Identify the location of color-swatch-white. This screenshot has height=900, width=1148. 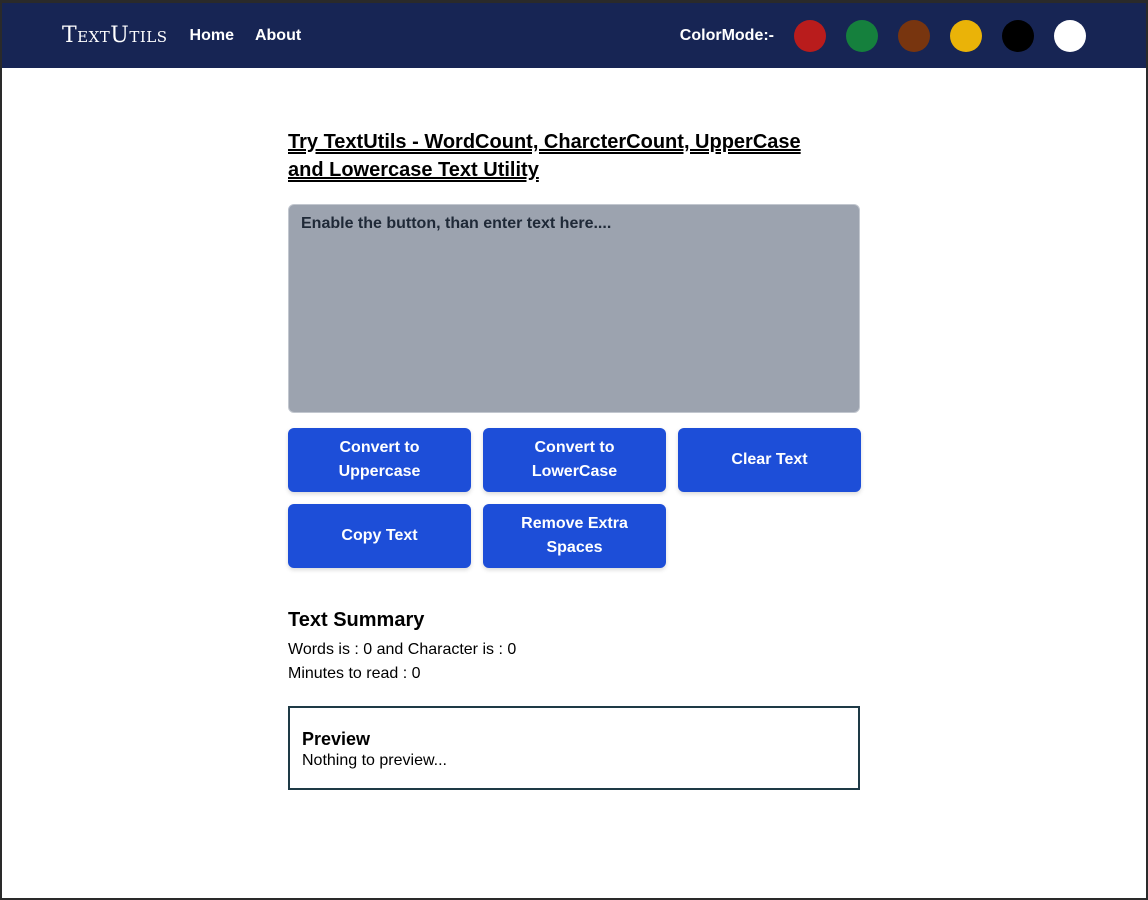
(1070, 35).